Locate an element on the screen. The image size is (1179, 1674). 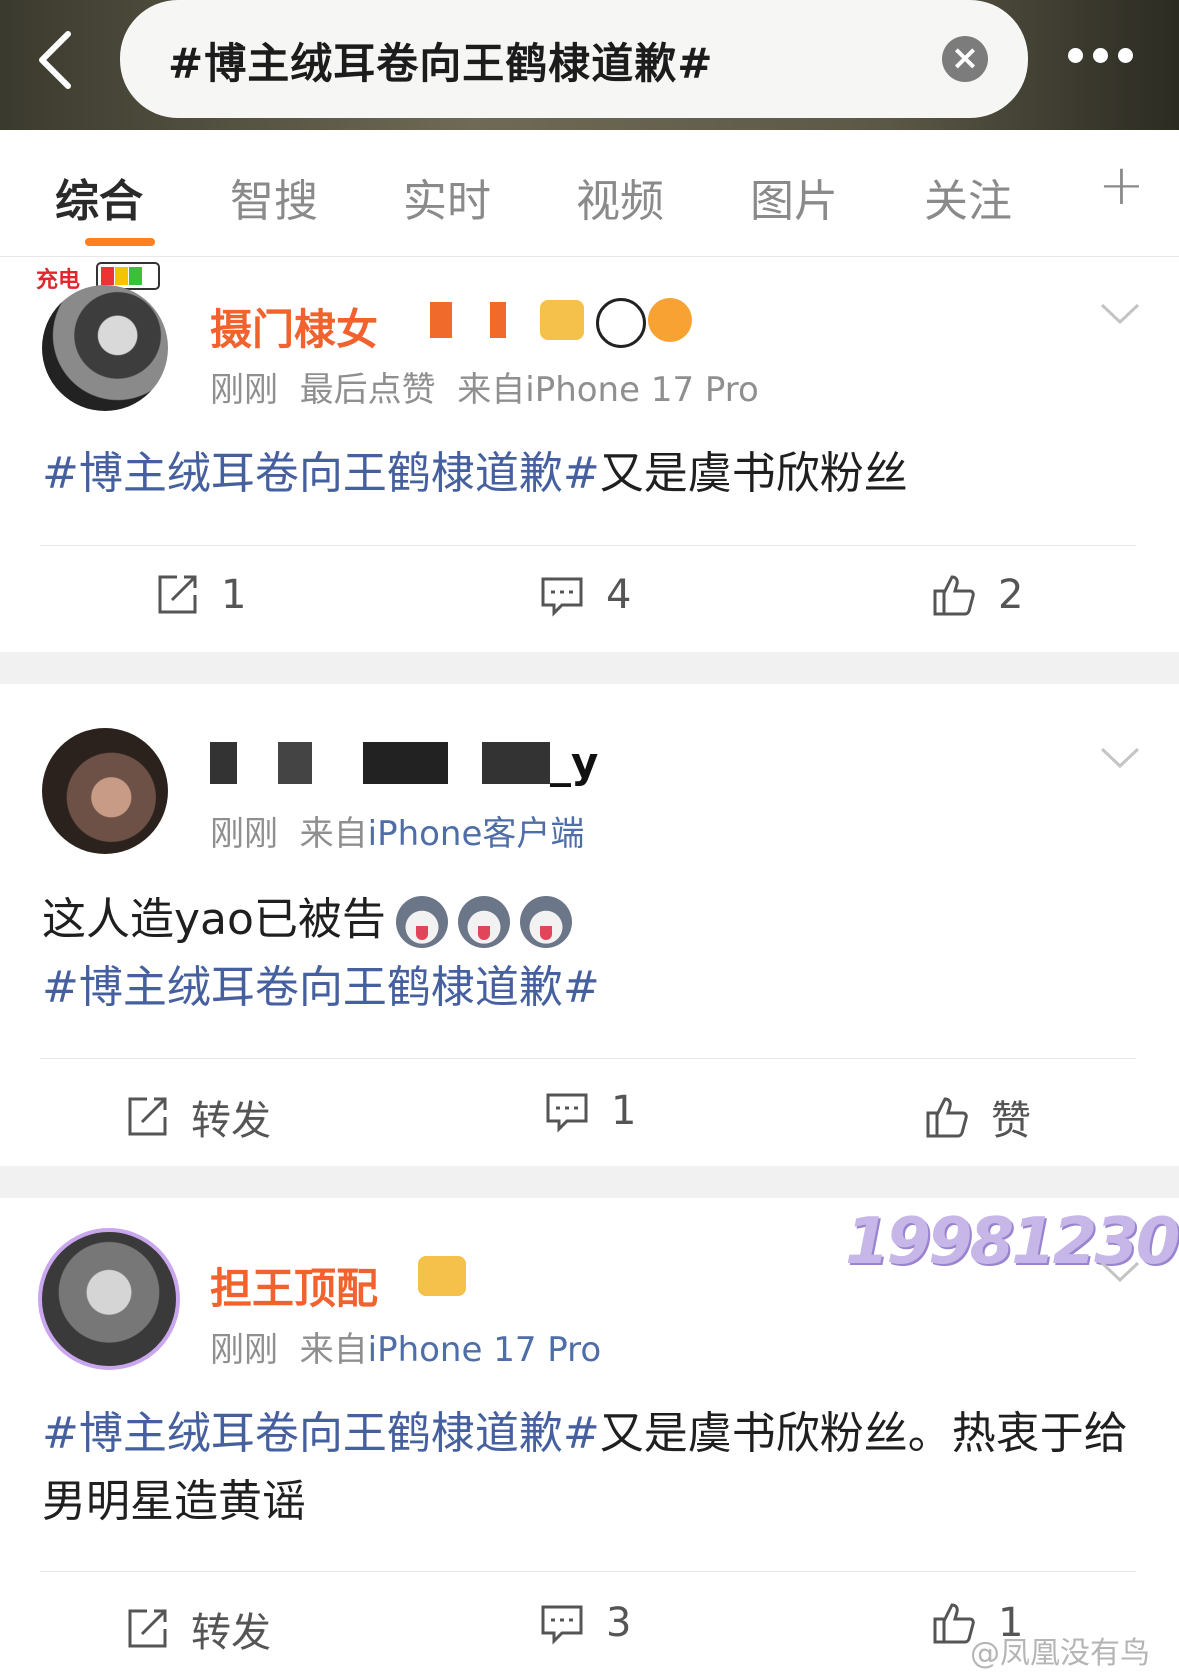
add-tab-button: + is located at coordinates (1121, 186).